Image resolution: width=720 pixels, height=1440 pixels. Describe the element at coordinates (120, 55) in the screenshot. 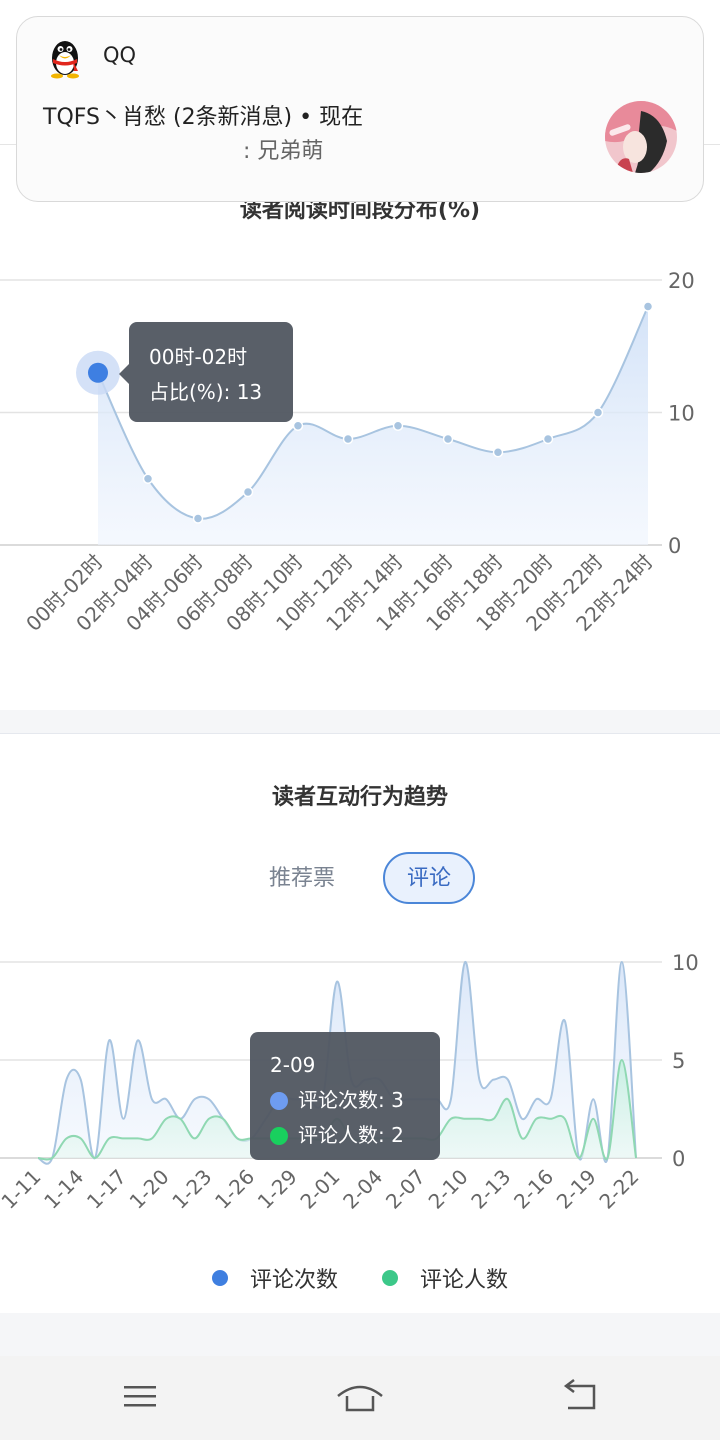

I see `notification-app-name: QQ` at that location.